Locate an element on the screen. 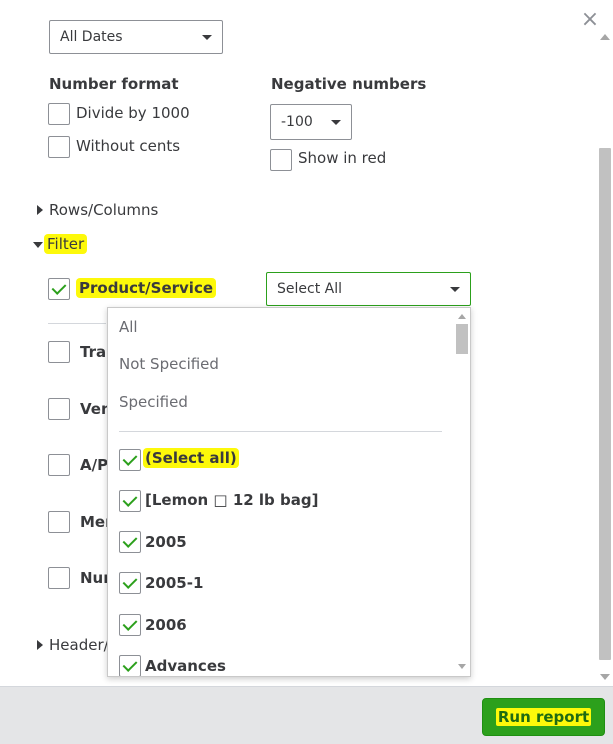  section-filter-label: Filter is located at coordinates (66, 244).